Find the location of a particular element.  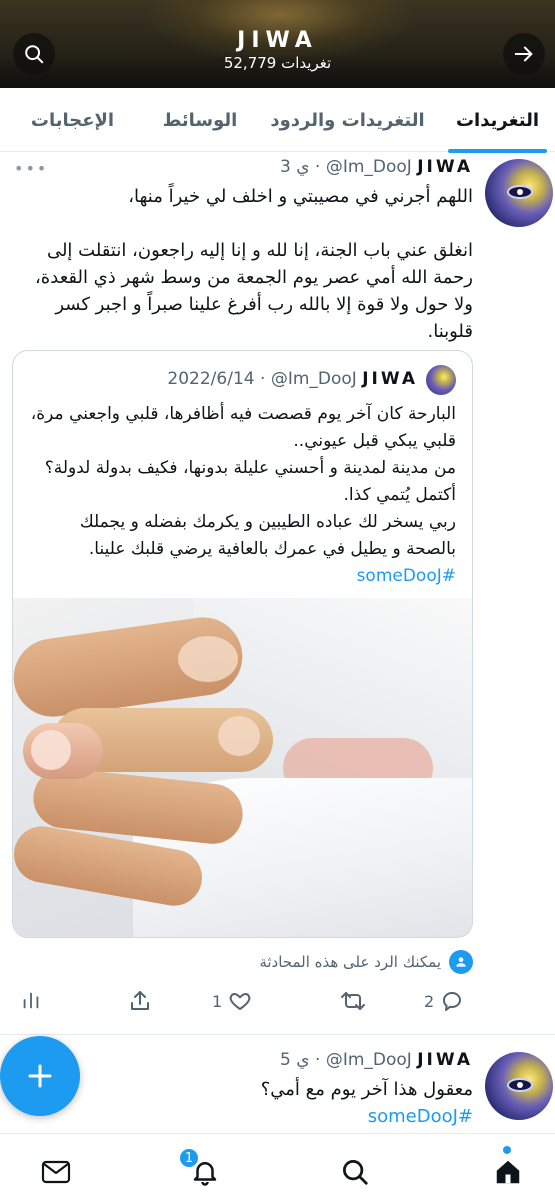

retweet-icon is located at coordinates (353, 1001).